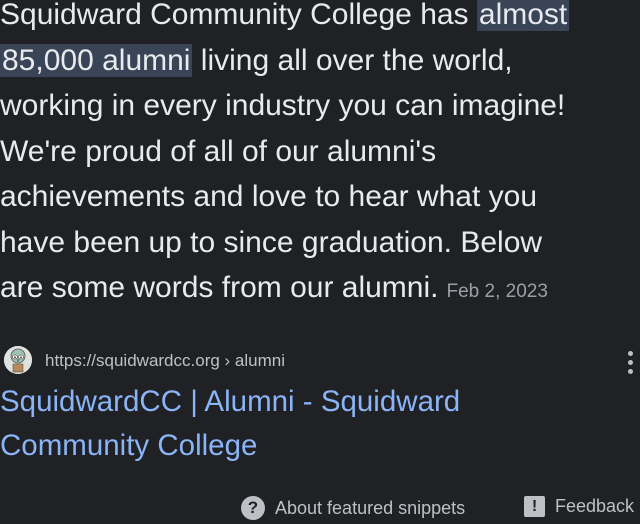 This screenshot has height=524, width=640. I want to click on snippet-date: Feb 2, 2023, so click(497, 291).